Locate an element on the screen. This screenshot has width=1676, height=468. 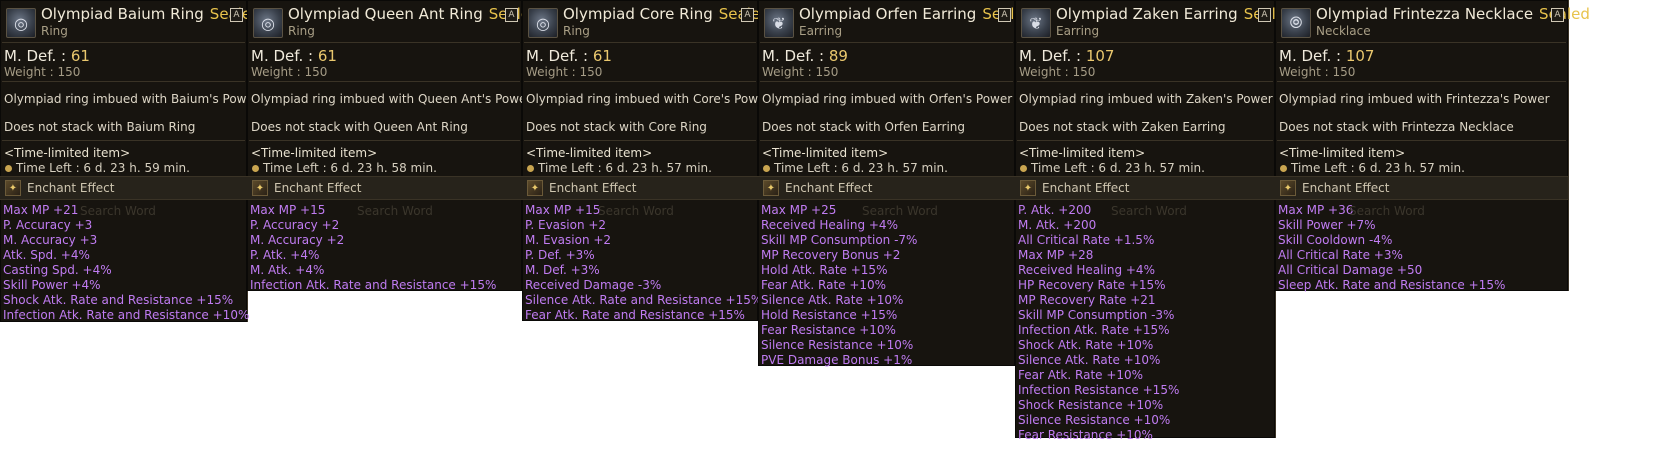
stat-line: Max MP +21 is located at coordinates (41, 210).